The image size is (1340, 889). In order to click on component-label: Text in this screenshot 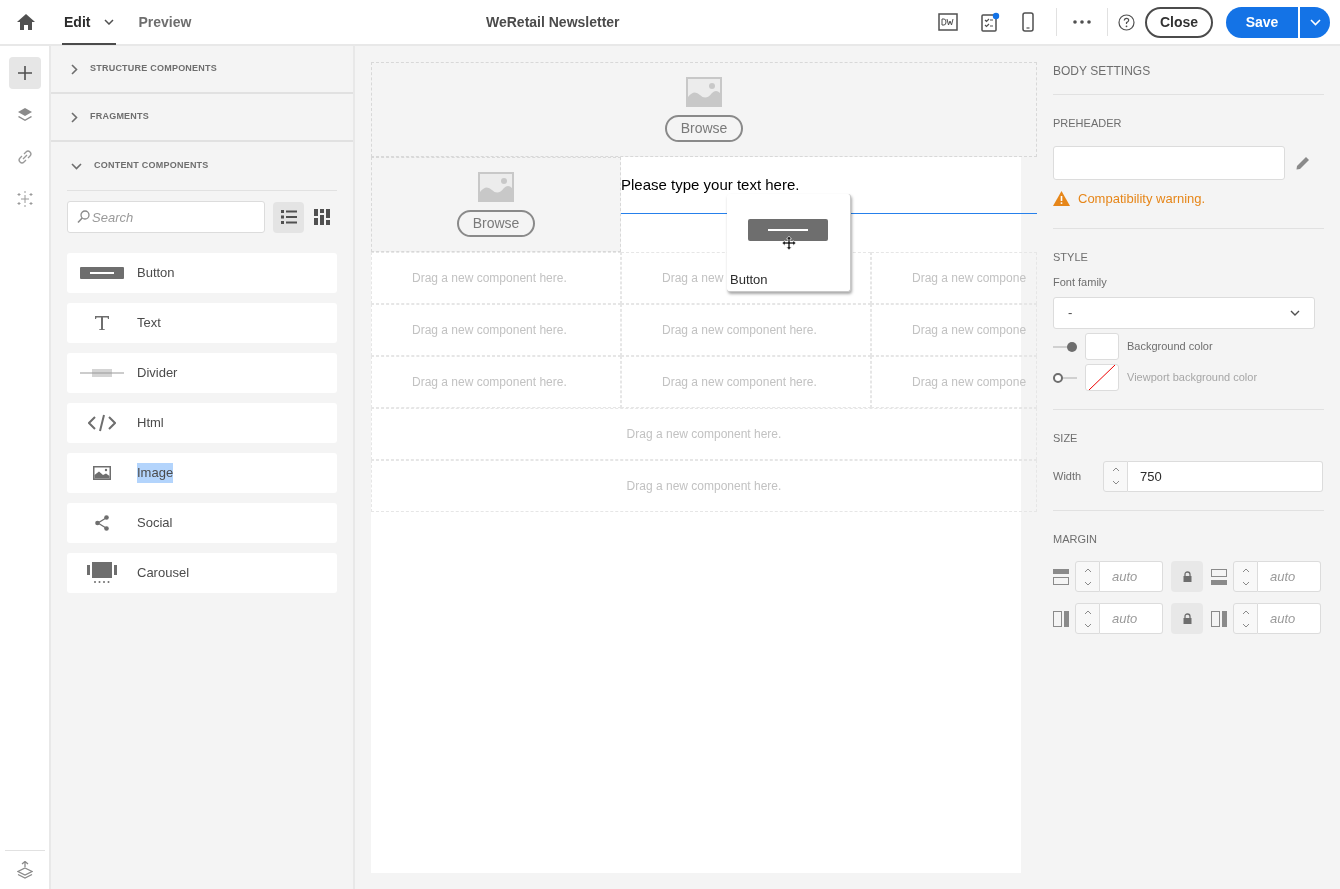, I will do `click(149, 323)`.